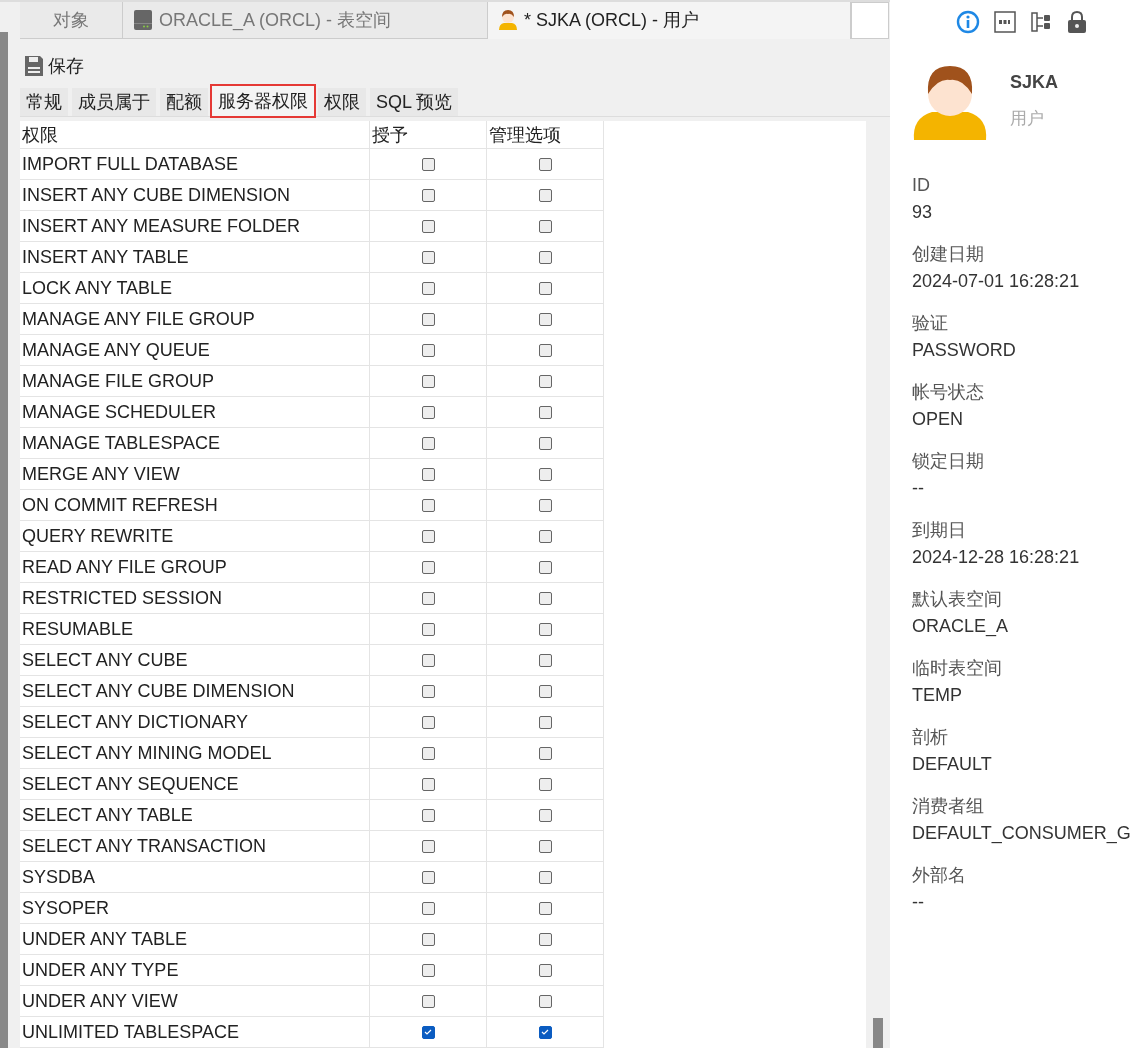  Describe the element at coordinates (184, 102) in the screenshot. I see `tab: 配额` at that location.